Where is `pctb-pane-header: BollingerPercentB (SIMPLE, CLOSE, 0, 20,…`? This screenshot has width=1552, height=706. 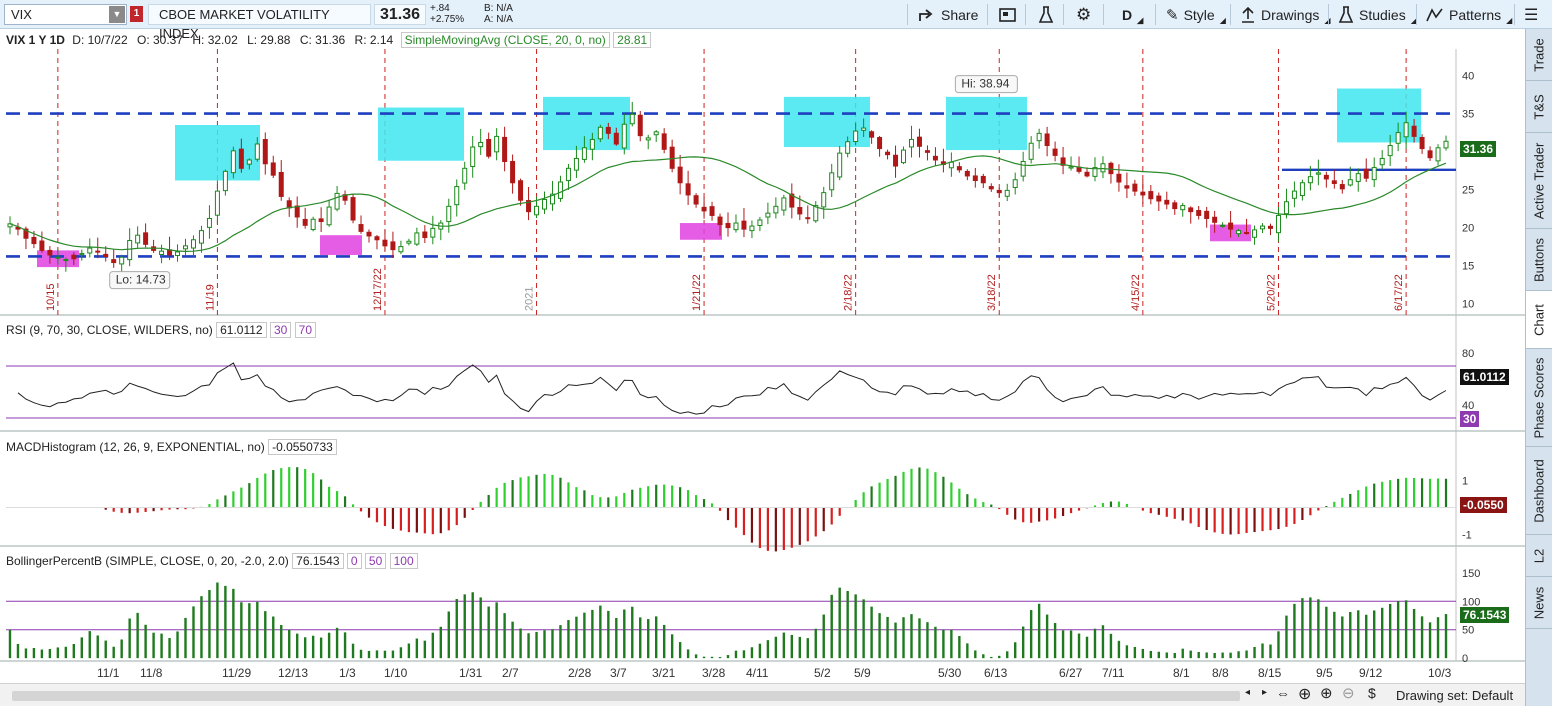 pctb-pane-header: BollingerPercentB (SIMPLE, CLOSE, 0, 20,… is located at coordinates (212, 561).